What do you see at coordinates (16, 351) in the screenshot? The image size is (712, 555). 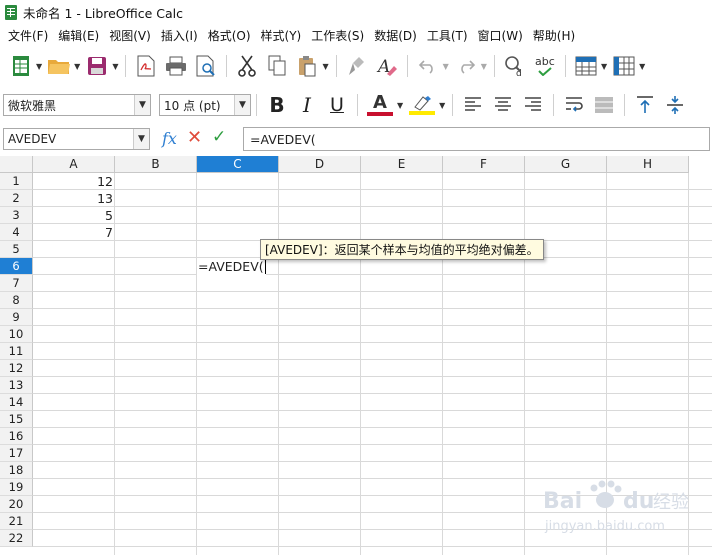 I see `row-header-11: 11` at bounding box center [16, 351].